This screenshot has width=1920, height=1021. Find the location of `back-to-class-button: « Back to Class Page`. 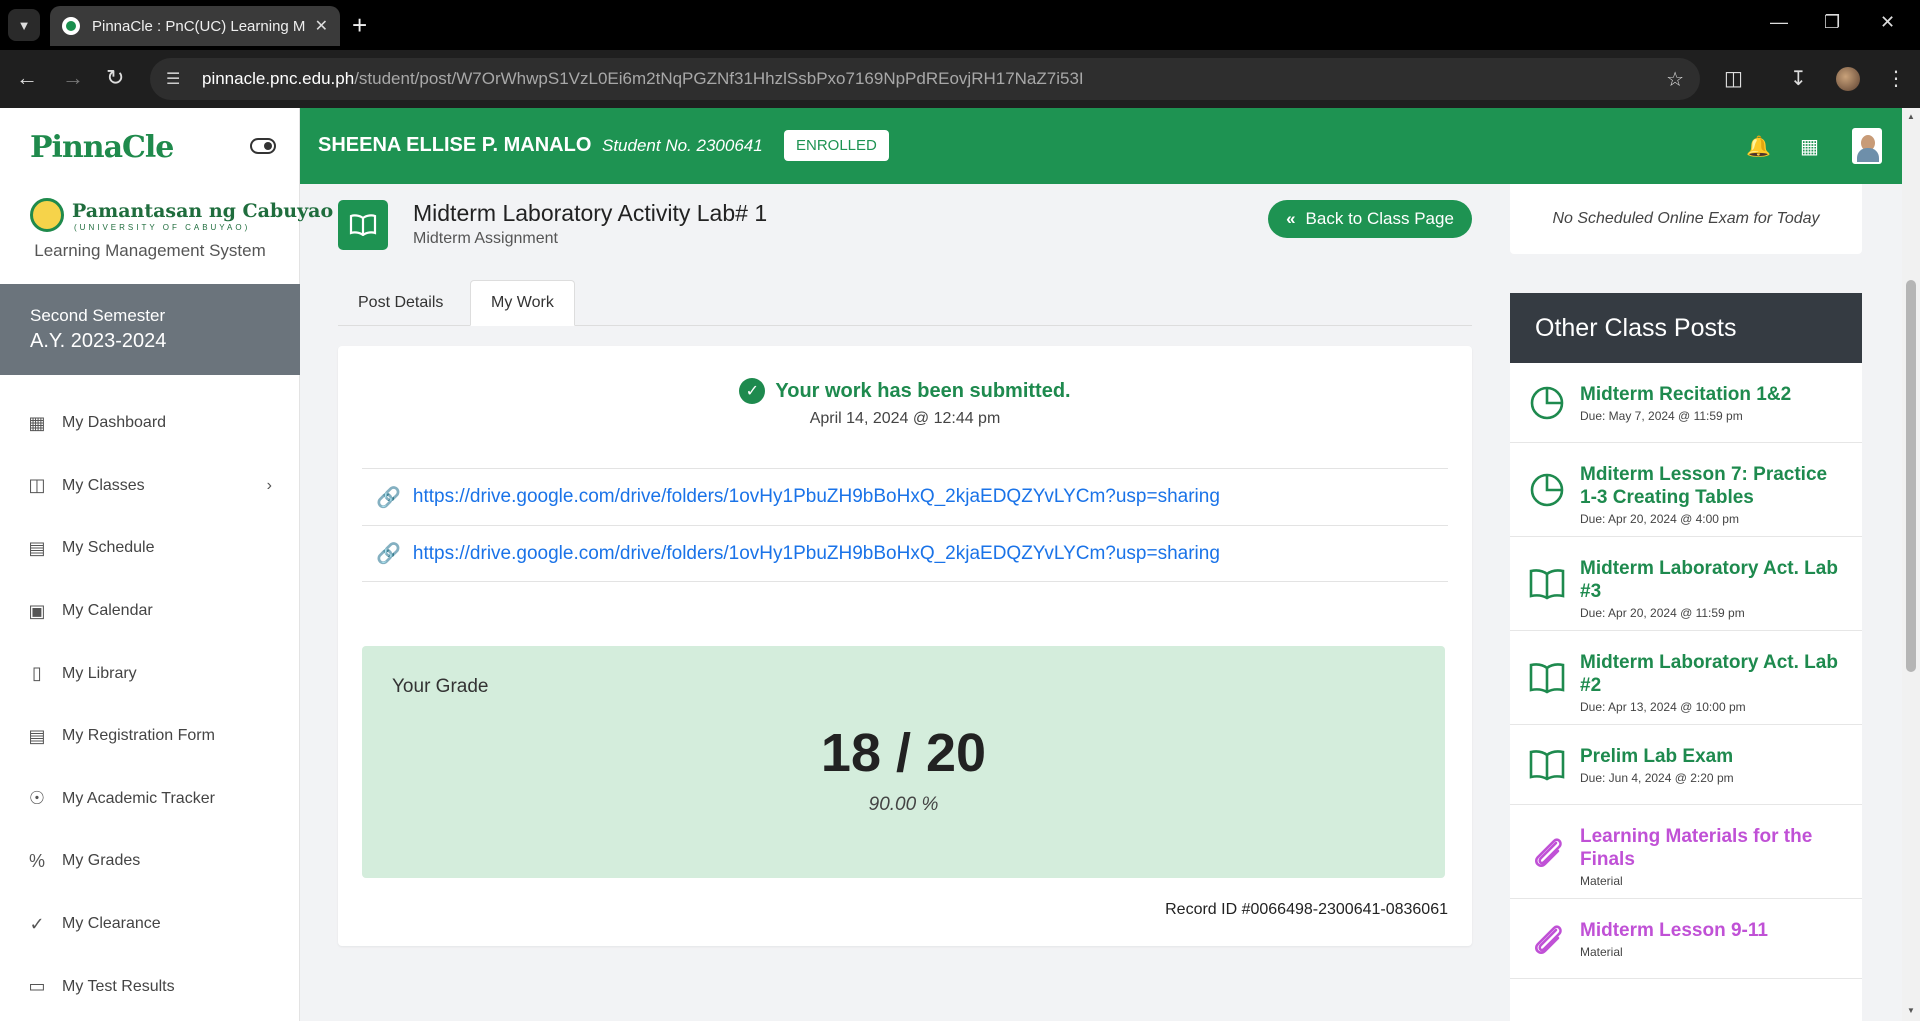

back-to-class-button: « Back to Class Page is located at coordinates (1370, 219).